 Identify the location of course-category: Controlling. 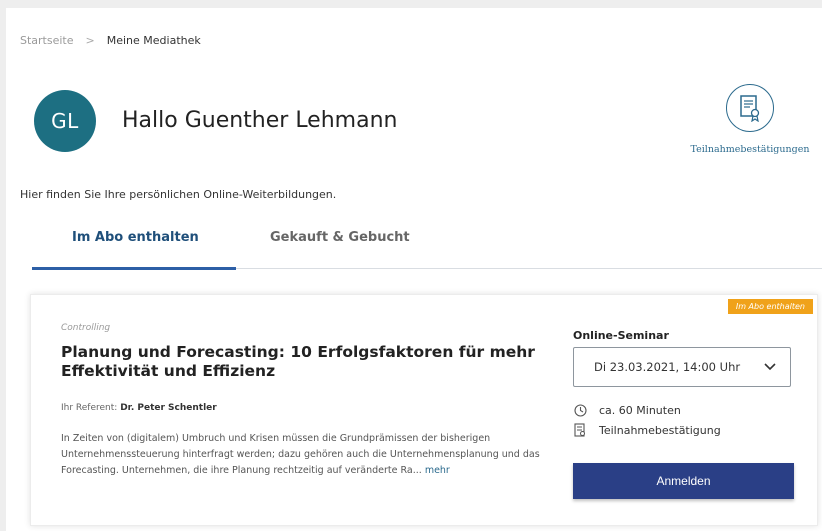
(86, 328).